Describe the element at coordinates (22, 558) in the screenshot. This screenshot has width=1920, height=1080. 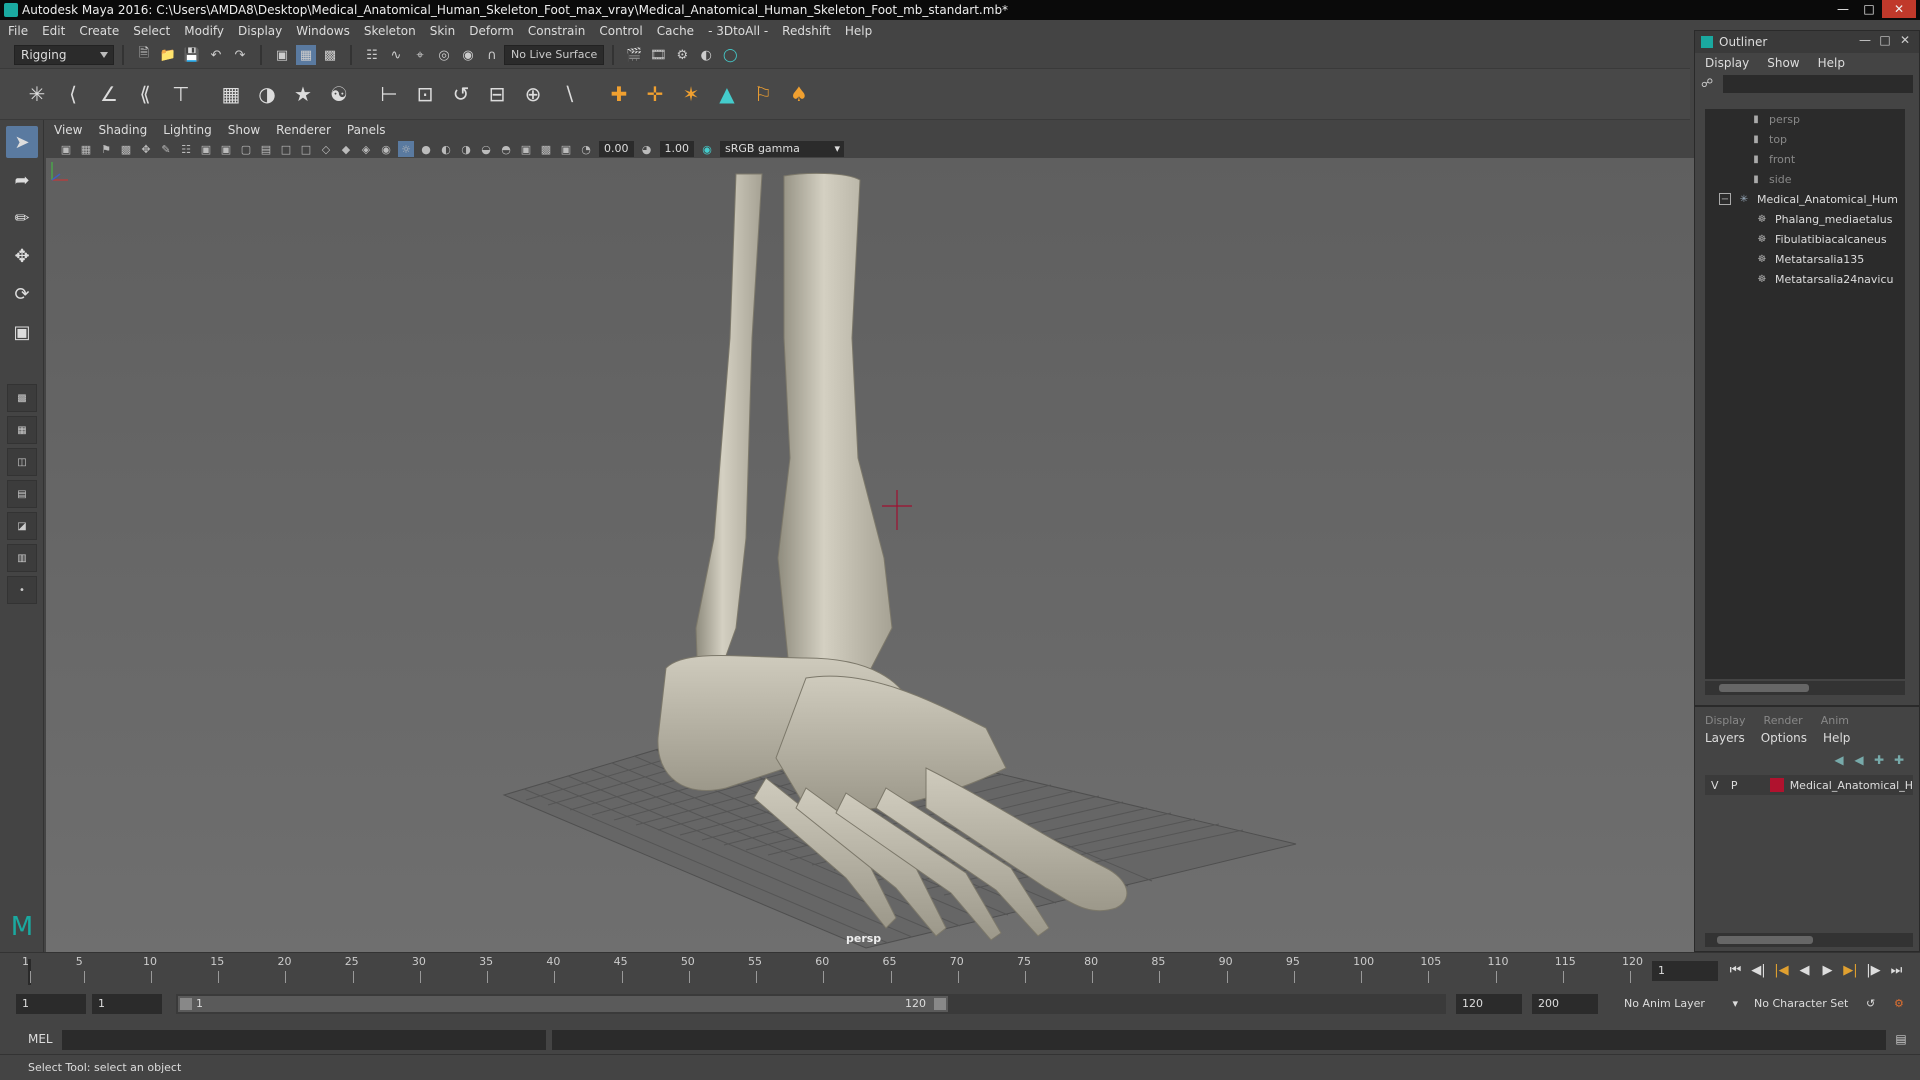
I see `outliner-layout-icon: ▥` at that location.